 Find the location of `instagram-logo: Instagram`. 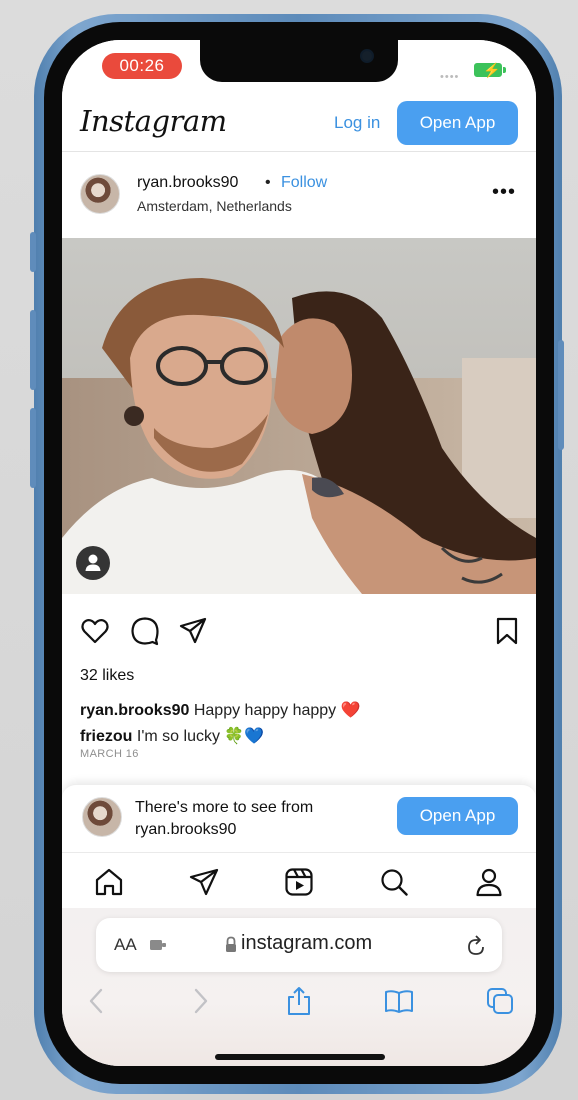

instagram-logo: Instagram is located at coordinates (153, 121).